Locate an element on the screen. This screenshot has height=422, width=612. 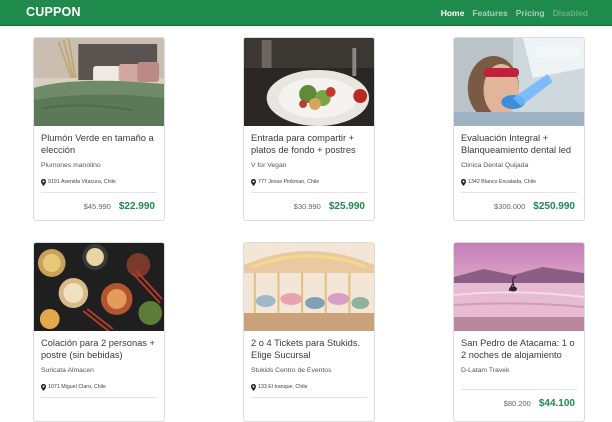
navbar: CUPPON Home Features Pricing Disabled is located at coordinates (306, 13).